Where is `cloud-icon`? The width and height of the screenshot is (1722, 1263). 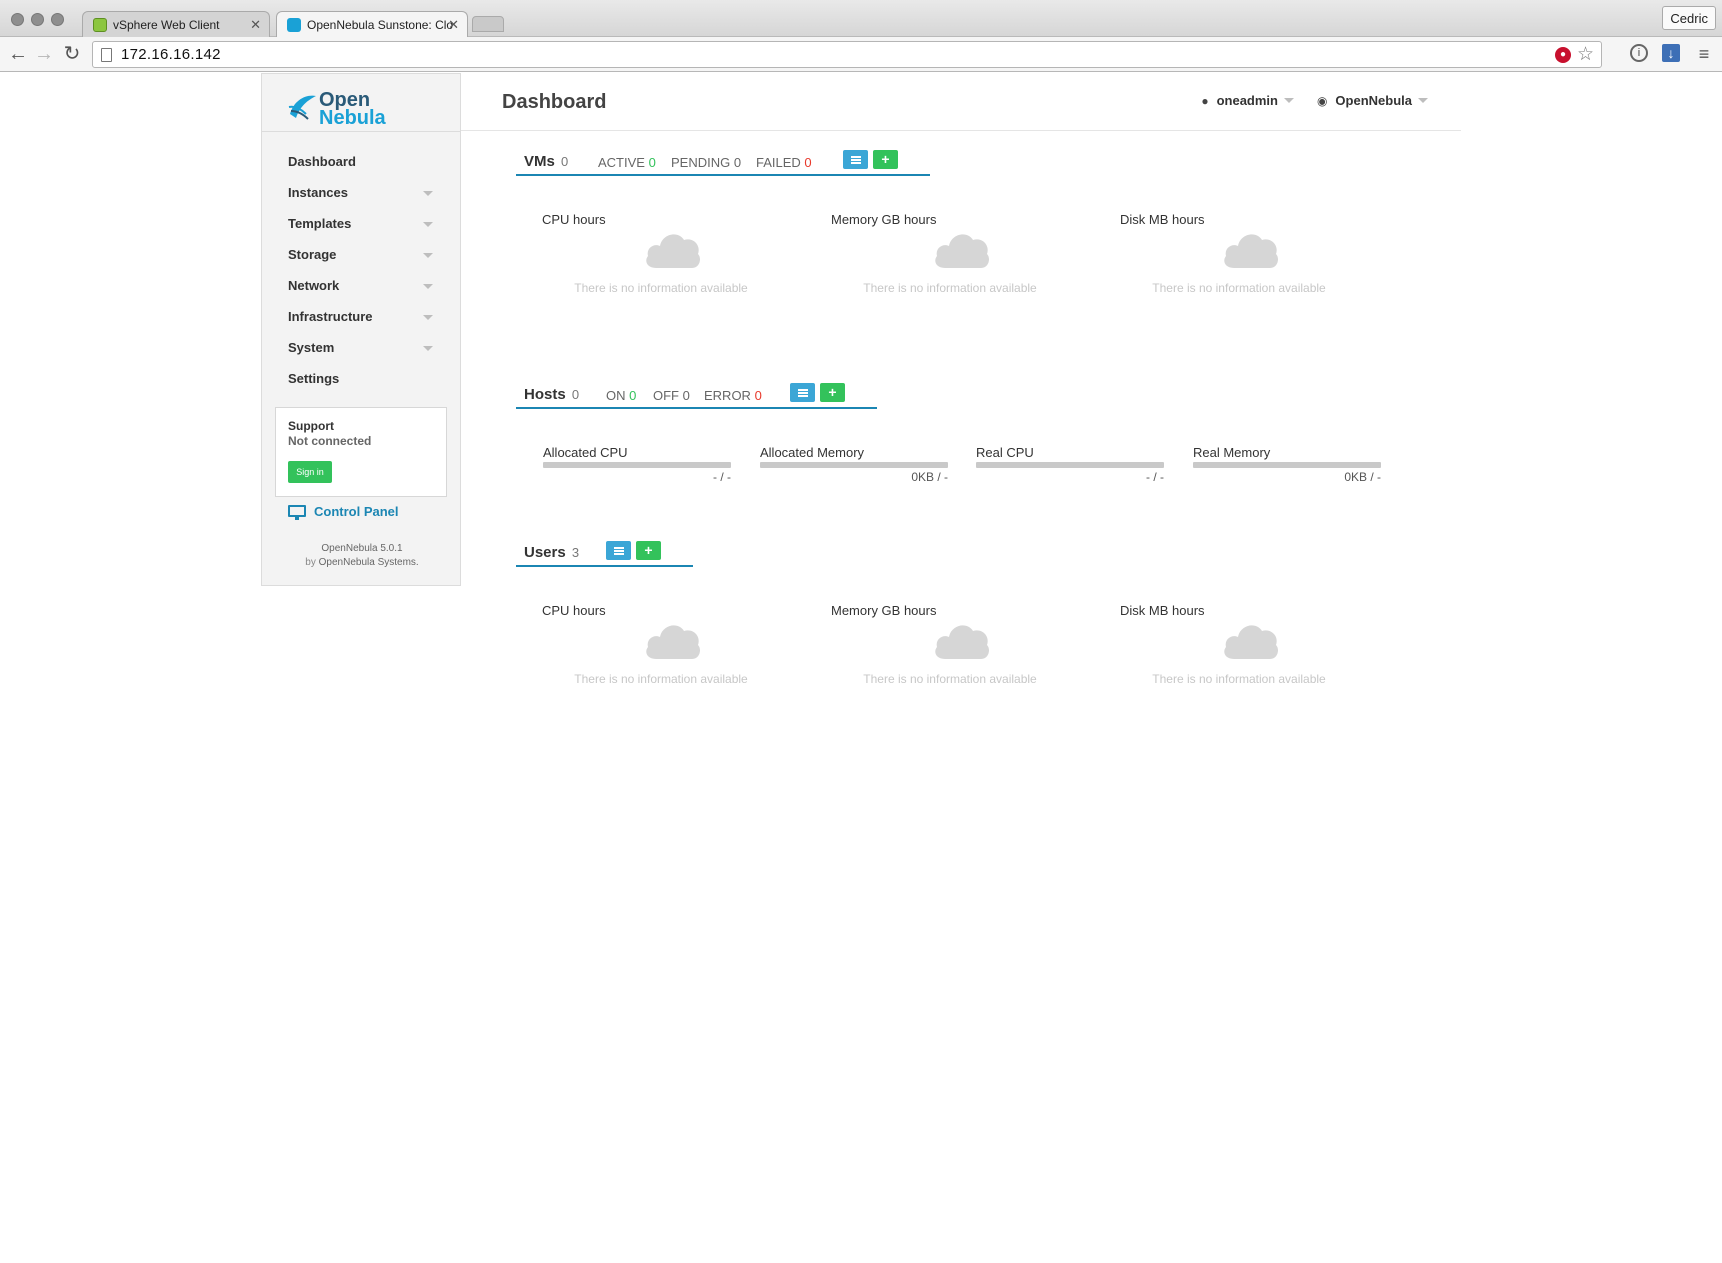 cloud-icon is located at coordinates (1251, 251).